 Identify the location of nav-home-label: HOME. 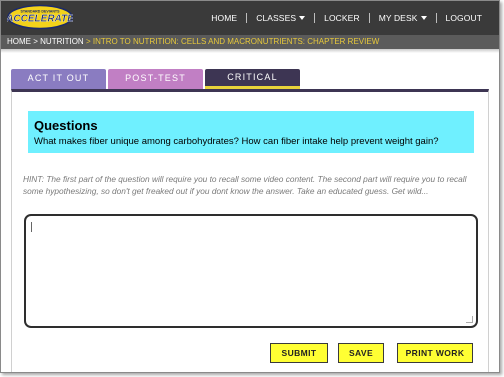
(224, 18).